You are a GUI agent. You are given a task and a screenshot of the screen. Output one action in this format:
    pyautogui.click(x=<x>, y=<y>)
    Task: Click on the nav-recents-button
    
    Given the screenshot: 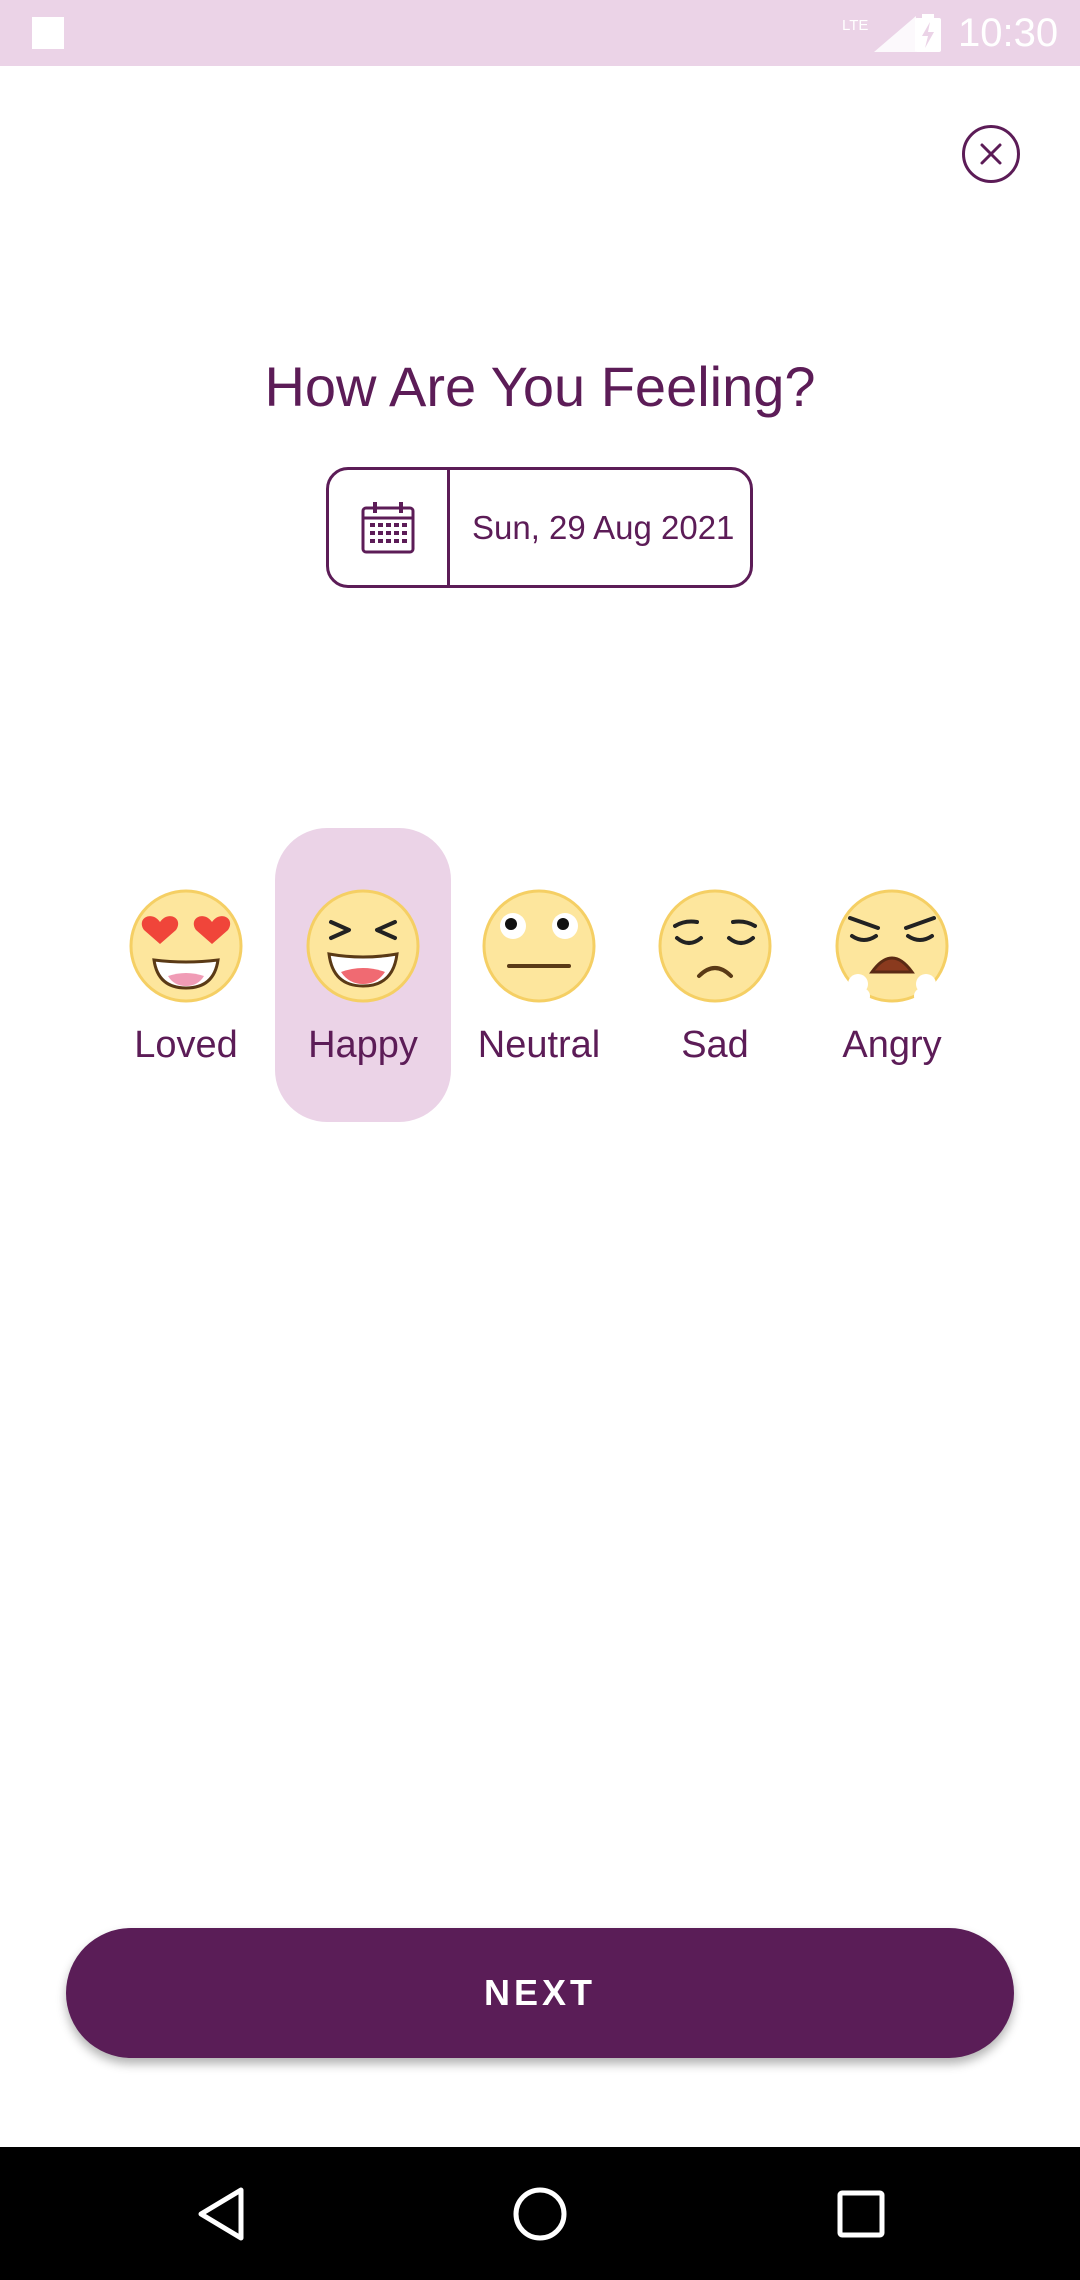 What is the action you would take?
    pyautogui.click(x=861, y=2213)
    